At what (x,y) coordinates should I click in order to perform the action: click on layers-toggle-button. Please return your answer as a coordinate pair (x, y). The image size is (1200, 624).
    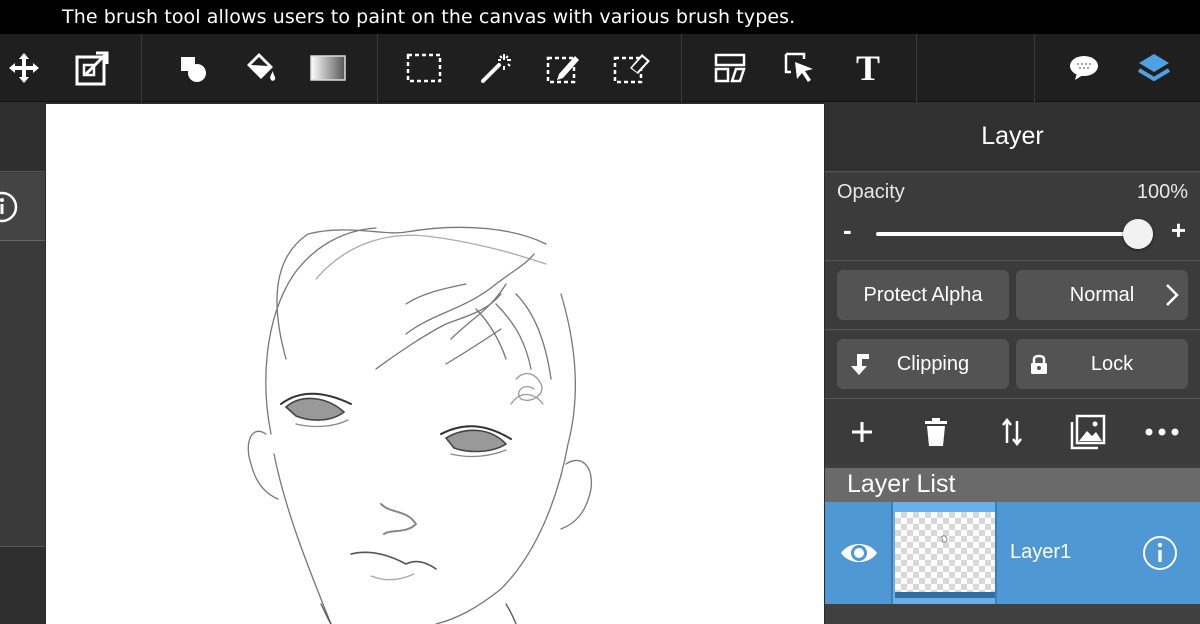
    Looking at the image, I should click on (1154, 68).